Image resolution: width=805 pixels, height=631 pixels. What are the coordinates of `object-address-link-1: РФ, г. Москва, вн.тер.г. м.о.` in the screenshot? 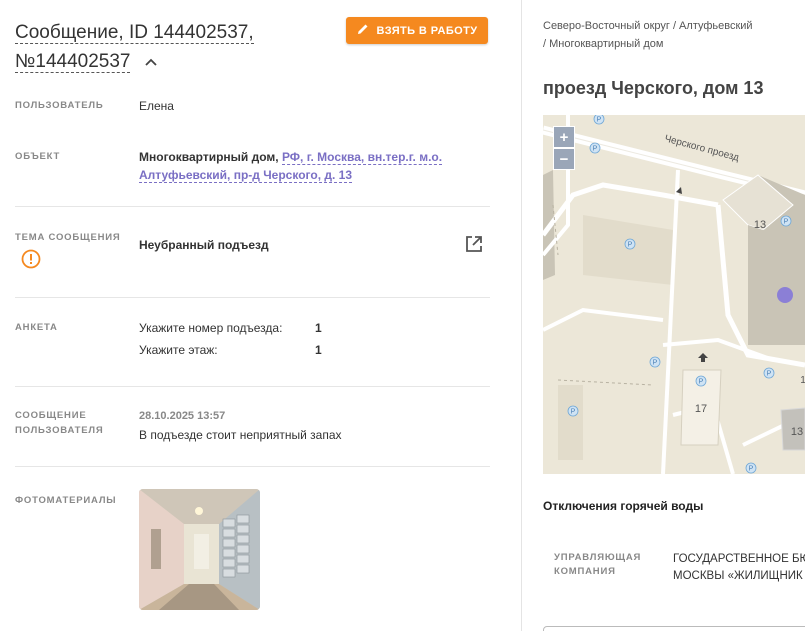 It's located at (362, 157).